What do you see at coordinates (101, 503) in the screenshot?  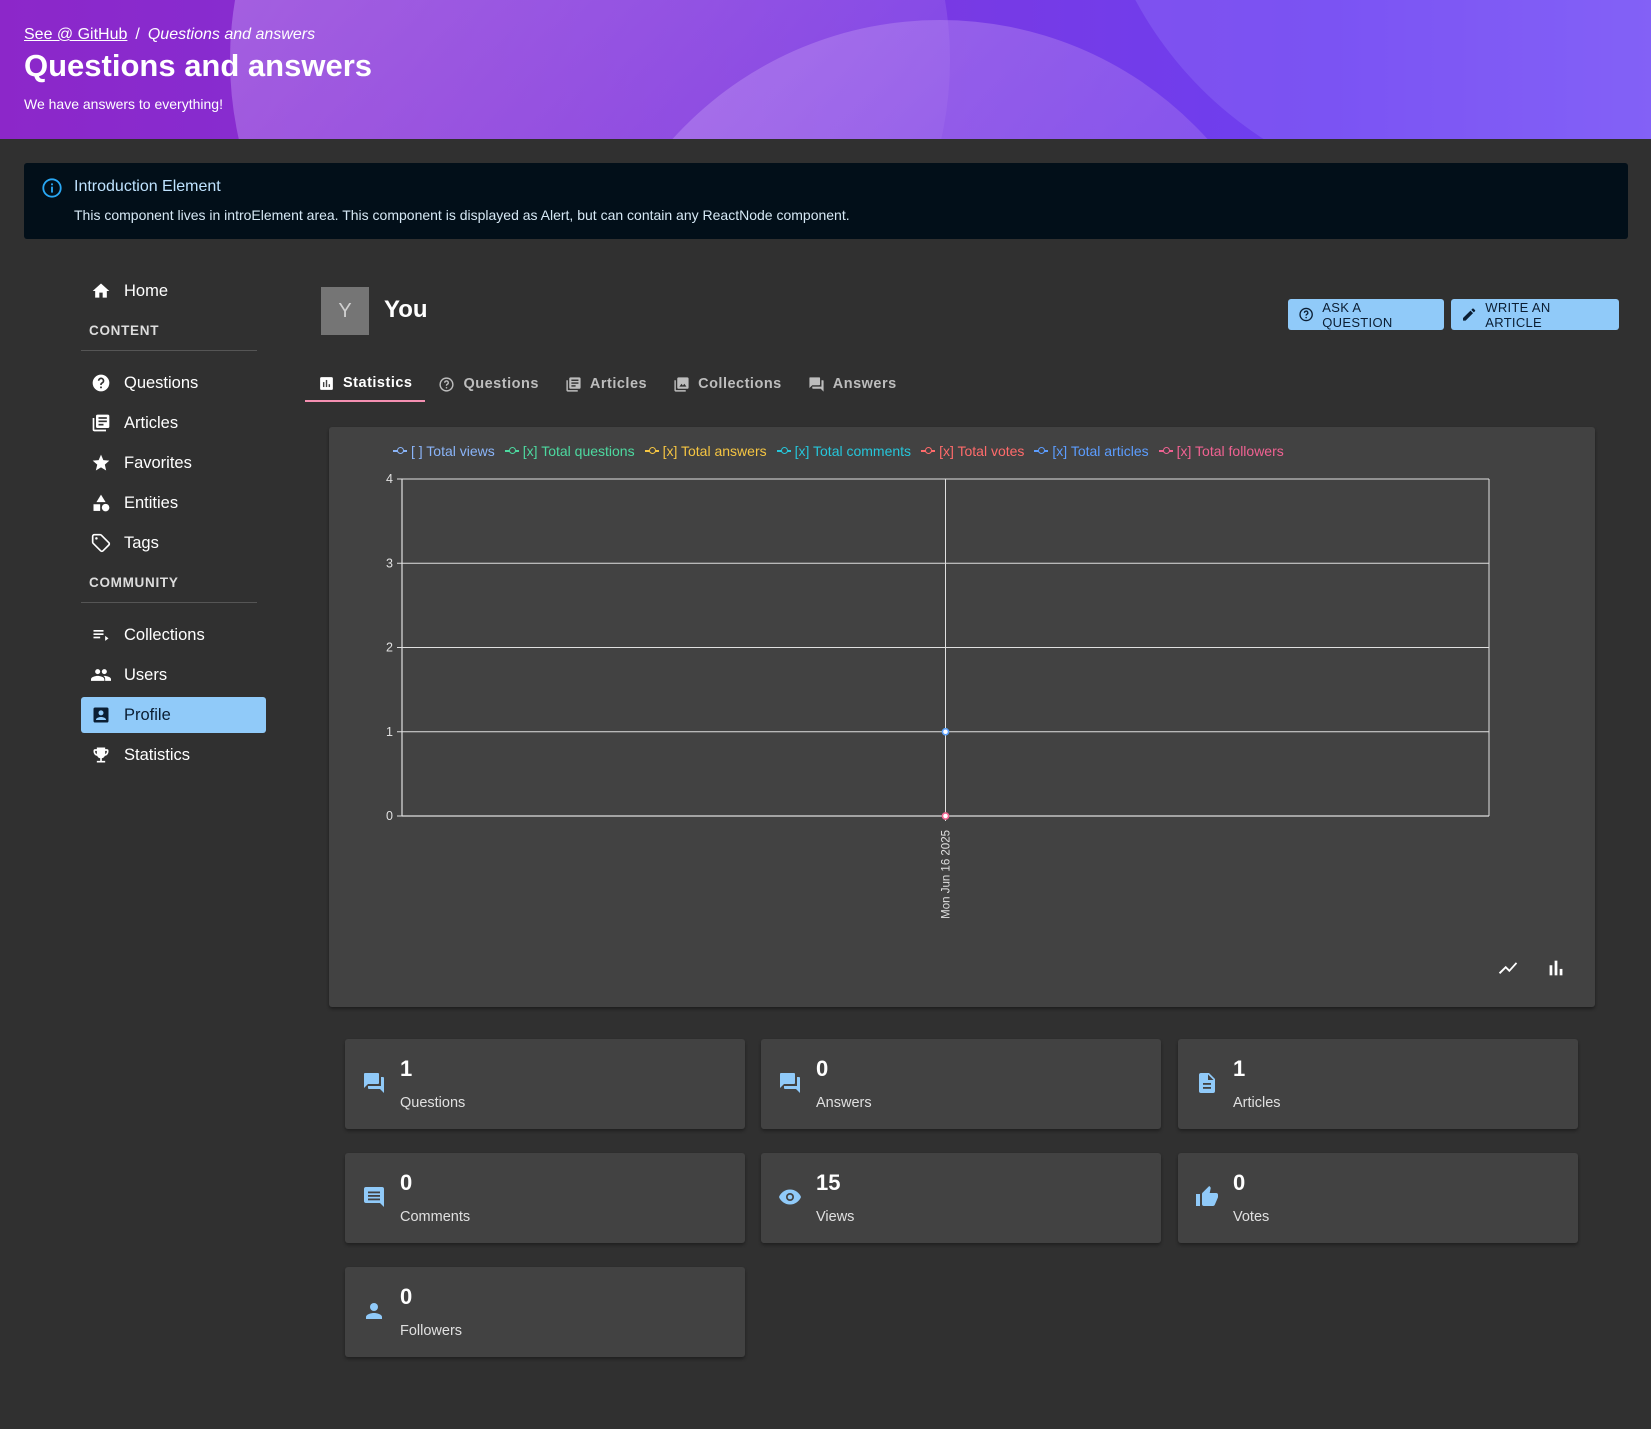 I see `category-icon` at bounding box center [101, 503].